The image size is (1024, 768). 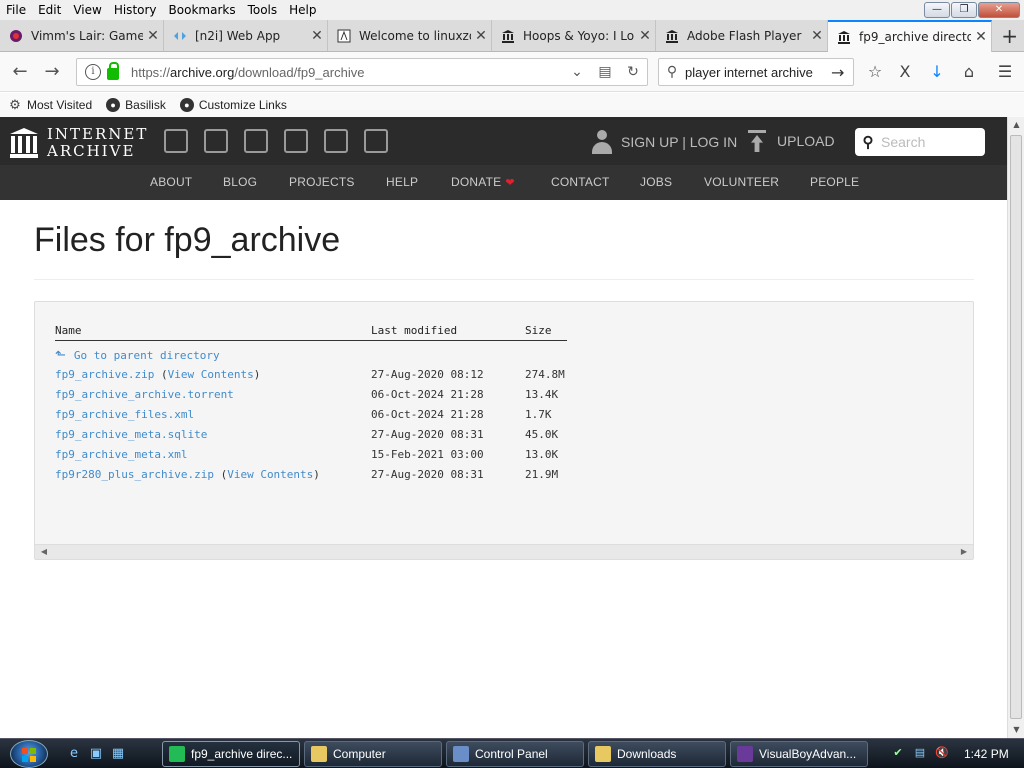 What do you see at coordinates (942, 754) in the screenshot?
I see `volume-muted-icon: 🔇` at bounding box center [942, 754].